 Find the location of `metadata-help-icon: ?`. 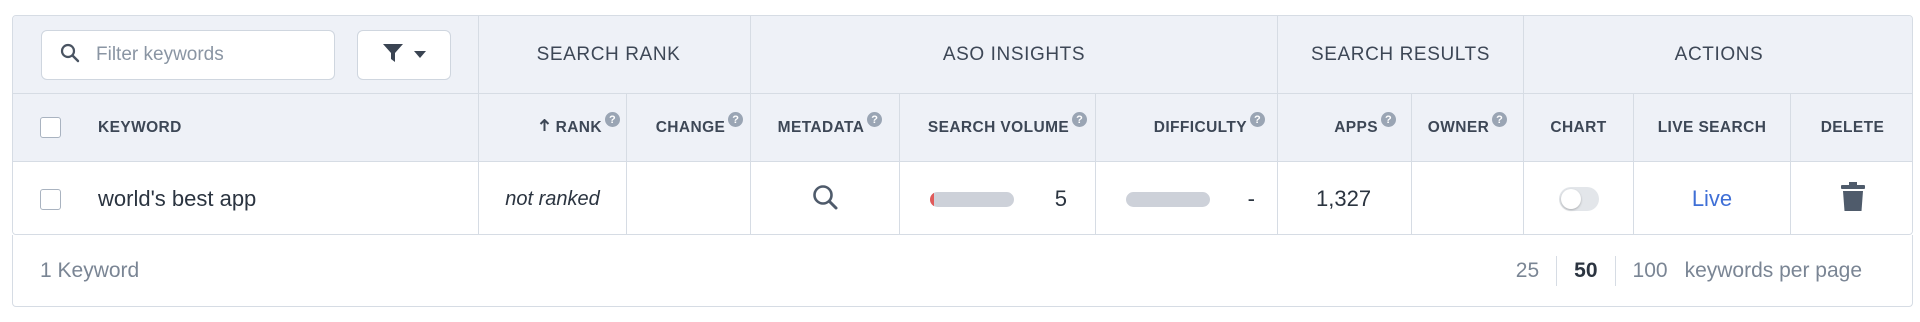

metadata-help-icon: ? is located at coordinates (875, 119).